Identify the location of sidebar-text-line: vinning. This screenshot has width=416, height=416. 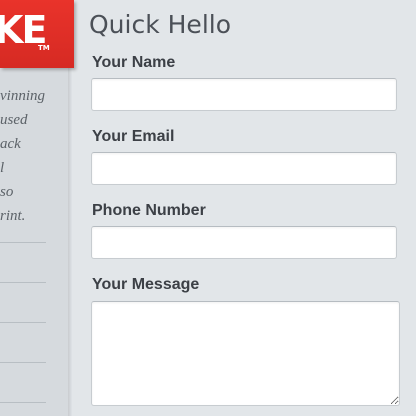
(22, 96).